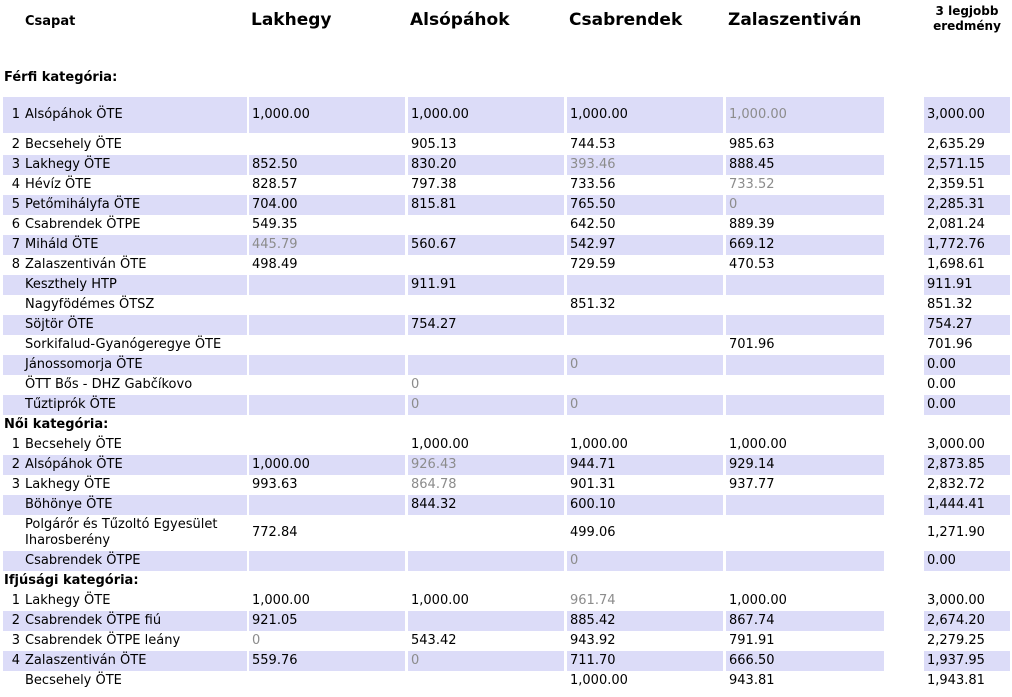 Image resolution: width=1012 pixels, height=697 pixels. Describe the element at coordinates (71, 580) in the screenshot. I see `category-title: Ifjúsági kategória:` at that location.